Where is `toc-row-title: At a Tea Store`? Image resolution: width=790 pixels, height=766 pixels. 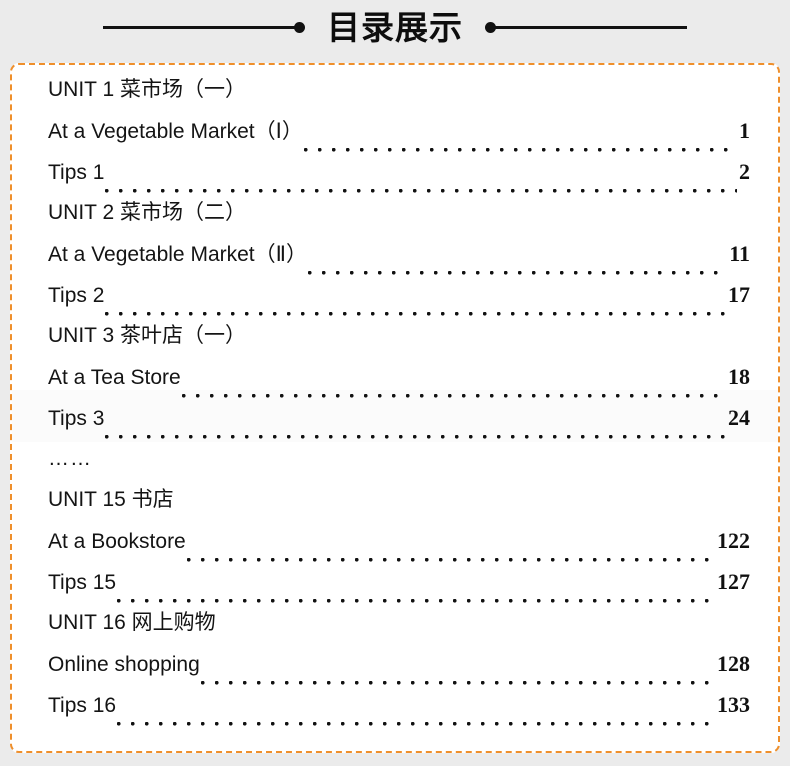
toc-row-title: At a Tea Store is located at coordinates (114, 377).